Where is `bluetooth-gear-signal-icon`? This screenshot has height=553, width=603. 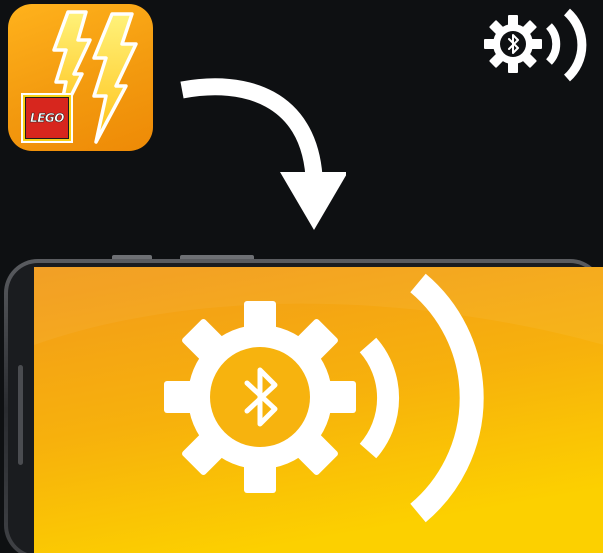 bluetooth-gear-signal-icon is located at coordinates (535, 45).